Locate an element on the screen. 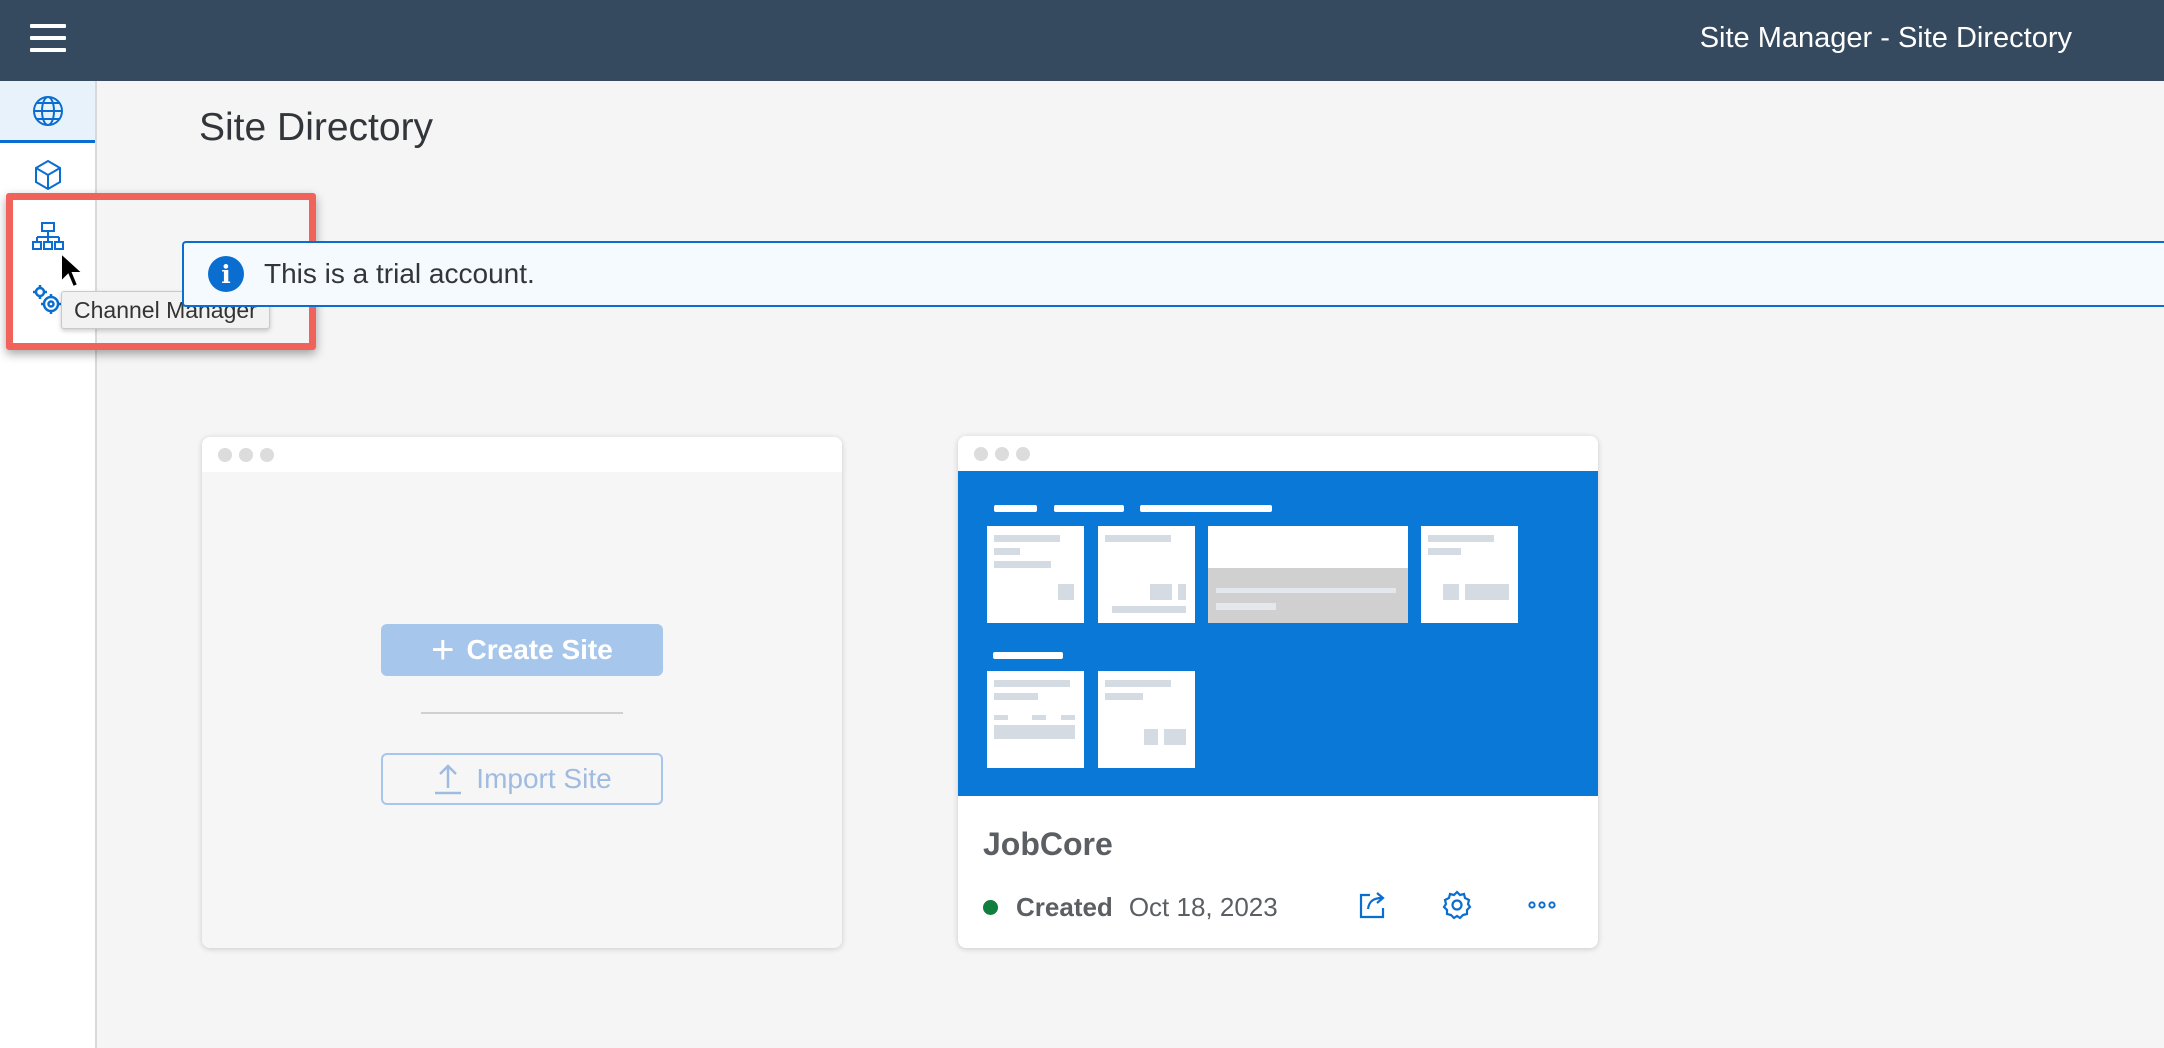 The height and width of the screenshot is (1048, 2164). status-dot-icon is located at coordinates (990, 907).